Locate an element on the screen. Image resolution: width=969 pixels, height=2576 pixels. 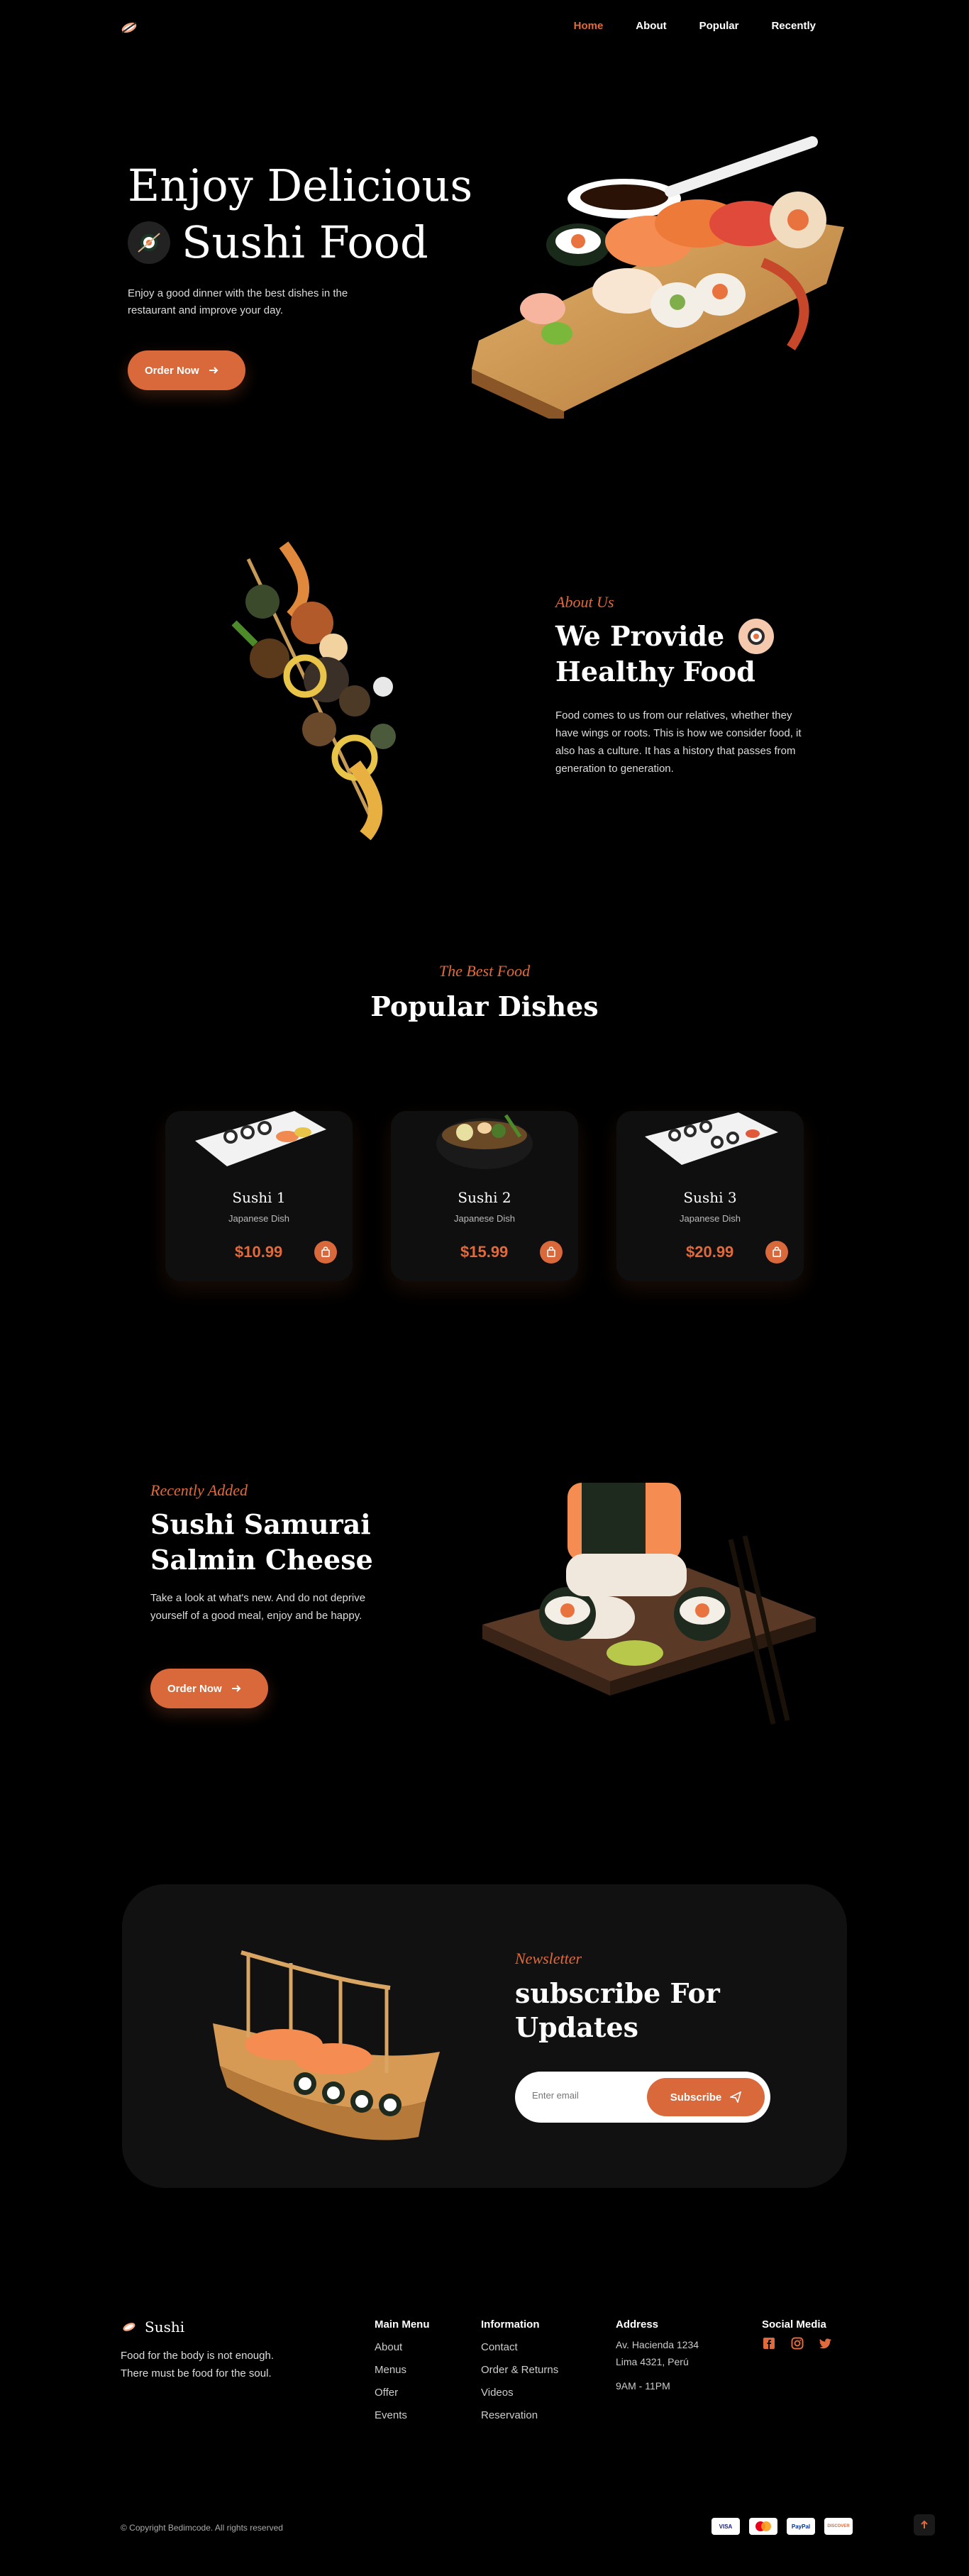
address-line2: Lima 4321, Perú is located at coordinates (652, 2361).